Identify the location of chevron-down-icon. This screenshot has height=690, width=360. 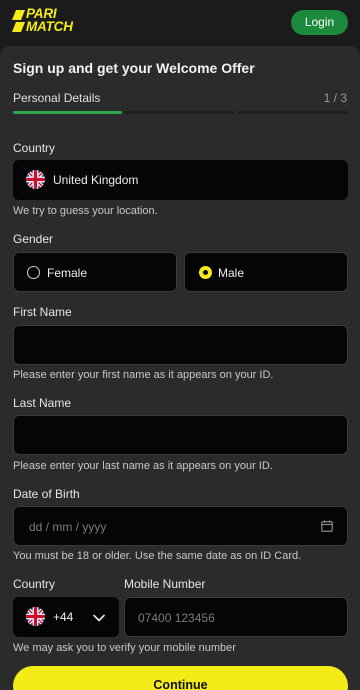
(99, 618).